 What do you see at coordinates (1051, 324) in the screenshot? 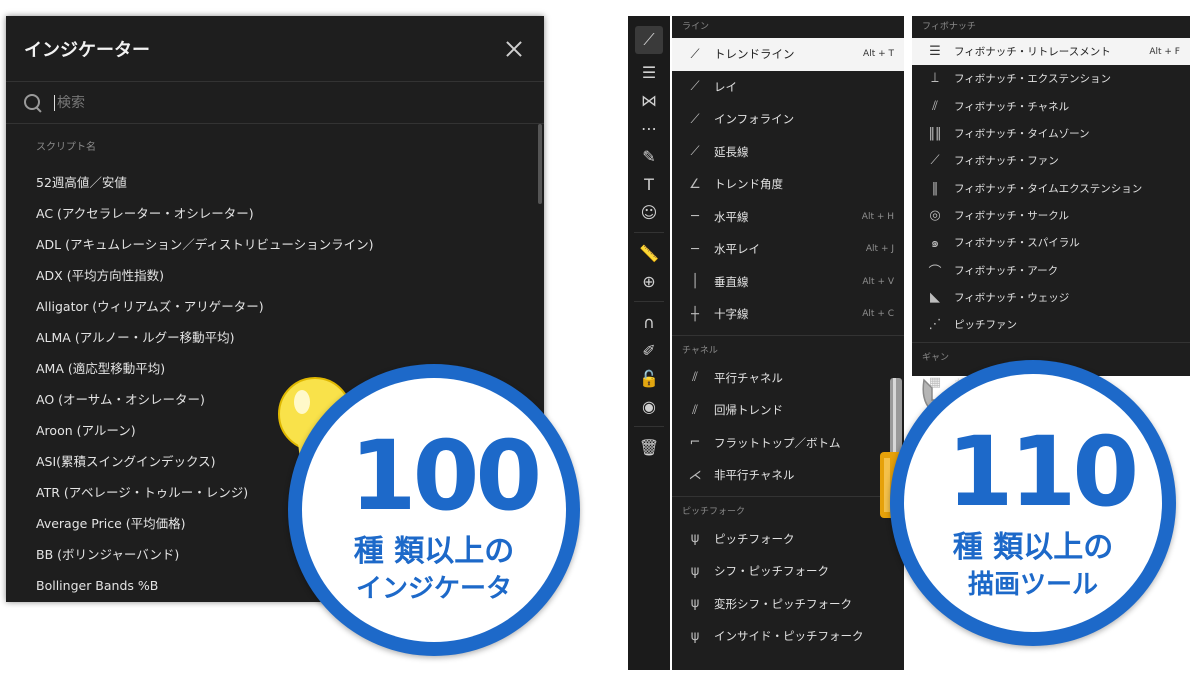
I see `menu-item-fib: ⋰ ピッチファン` at bounding box center [1051, 324].